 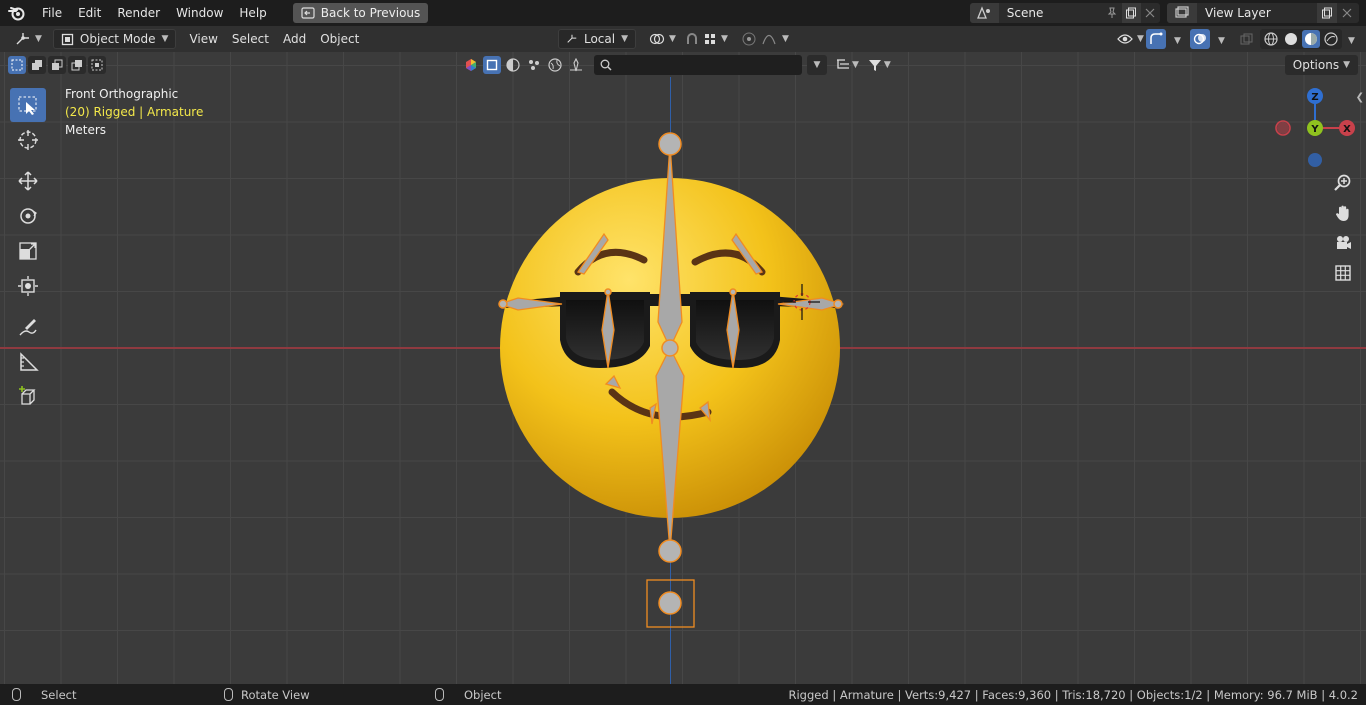 I want to click on gizmo-toggle-button, so click(x=1156, y=39).